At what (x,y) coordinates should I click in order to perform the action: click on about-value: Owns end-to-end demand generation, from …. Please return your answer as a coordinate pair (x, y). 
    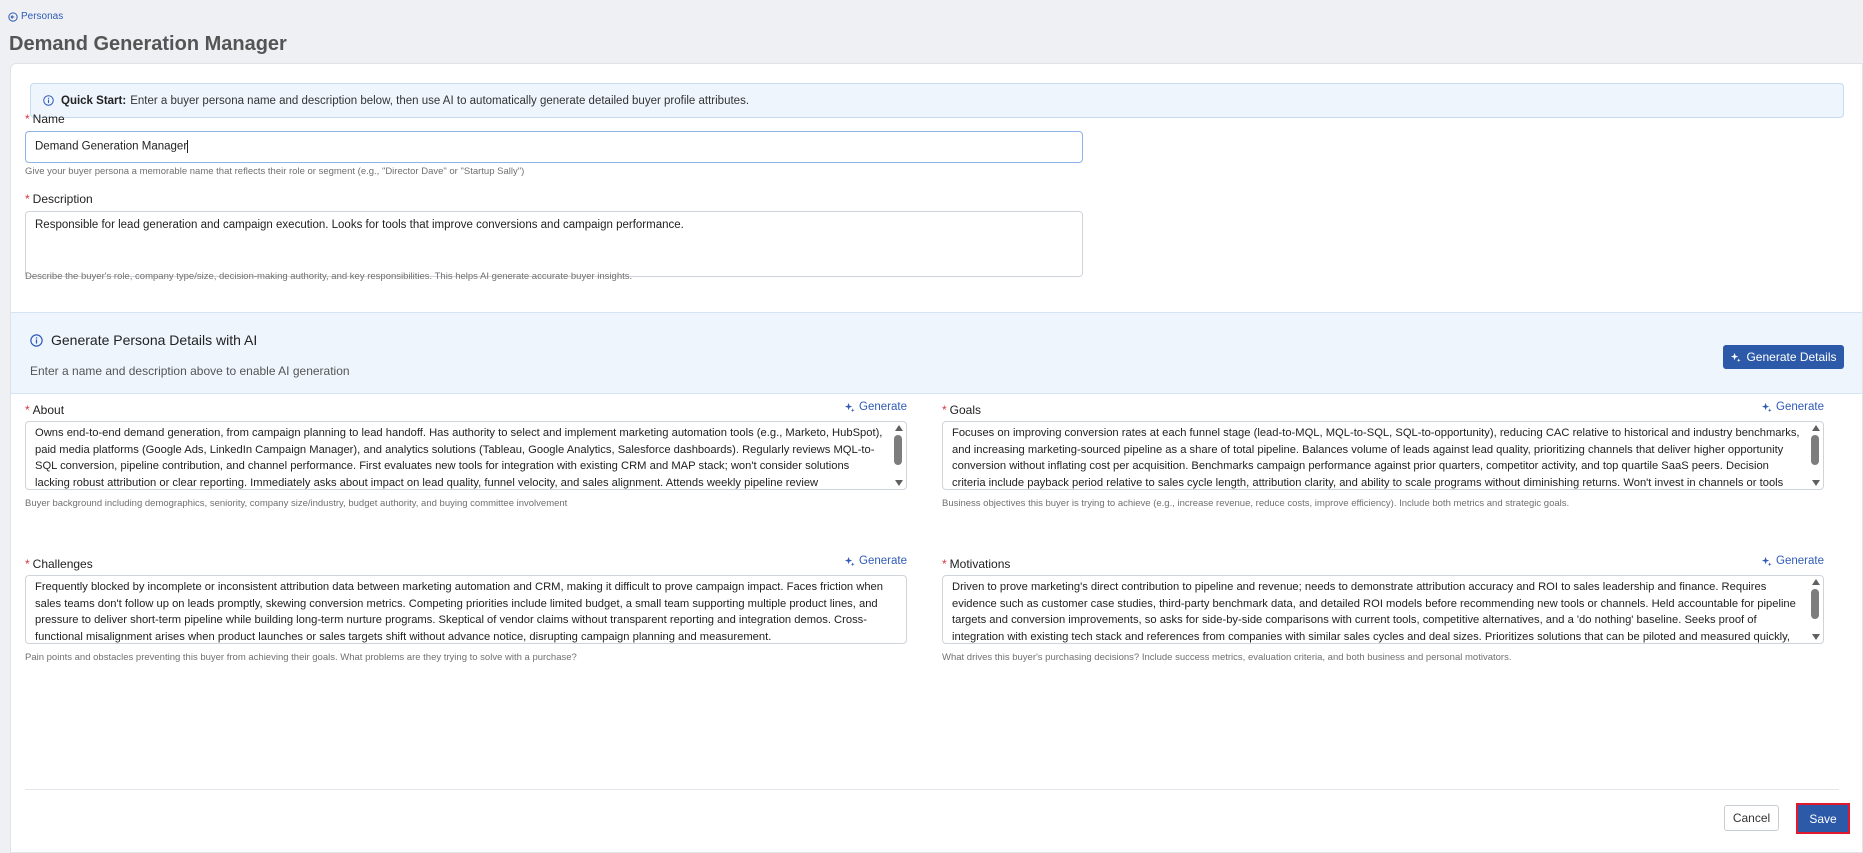
    Looking at the image, I should click on (459, 458).